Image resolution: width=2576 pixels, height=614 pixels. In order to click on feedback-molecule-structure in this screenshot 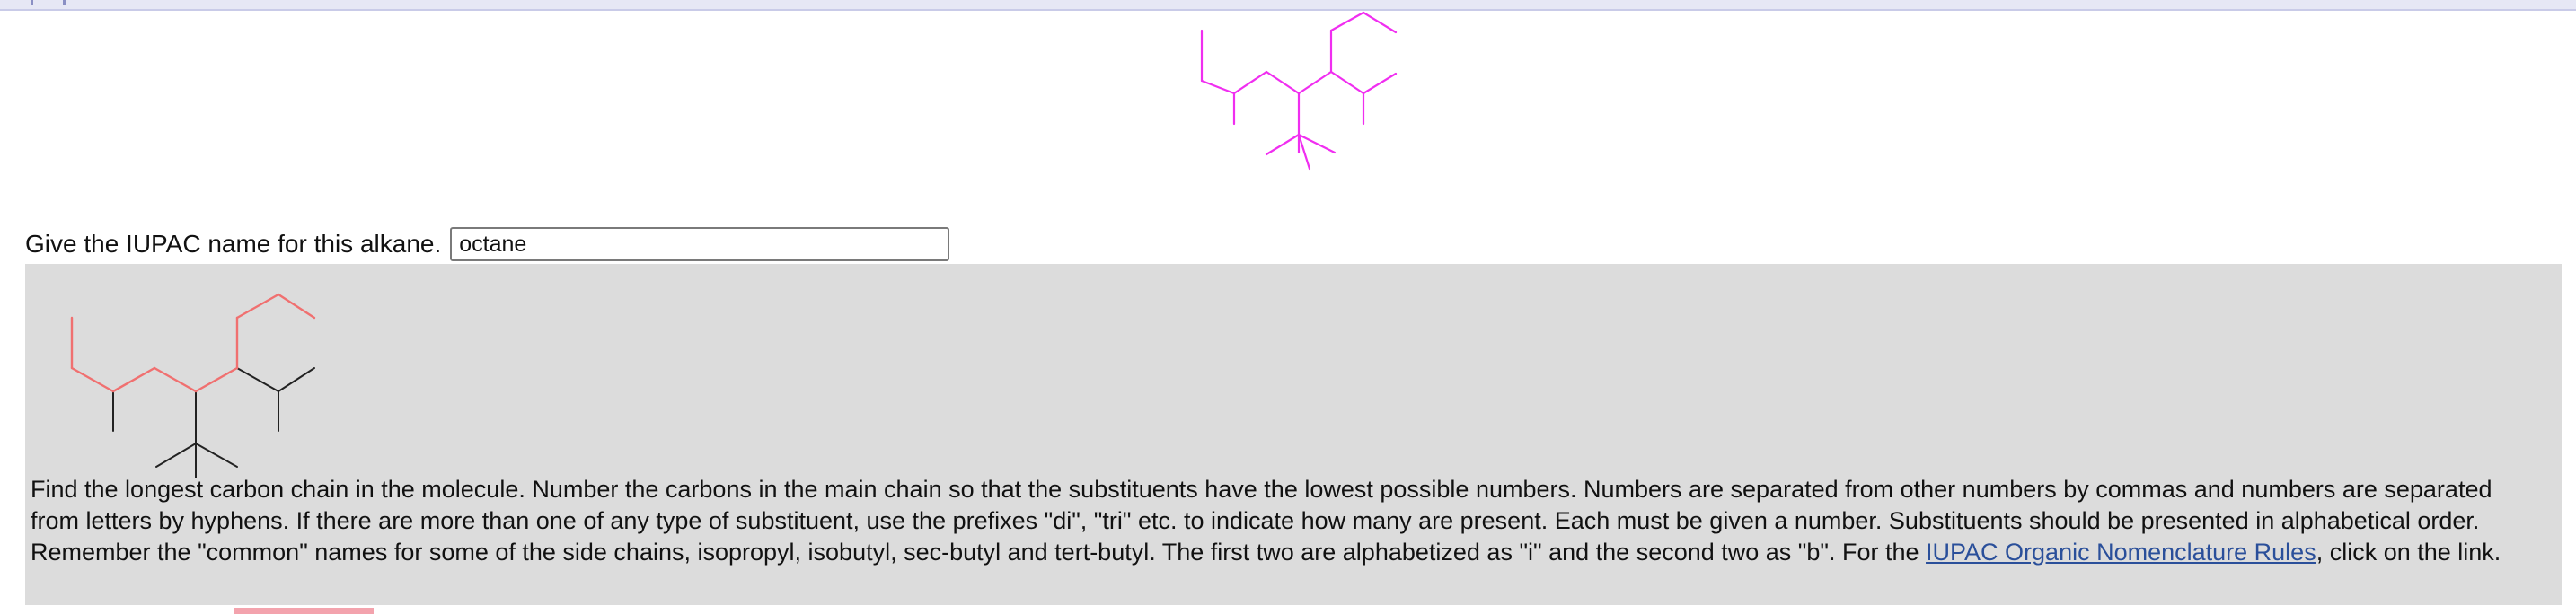, I will do `click(193, 385)`.